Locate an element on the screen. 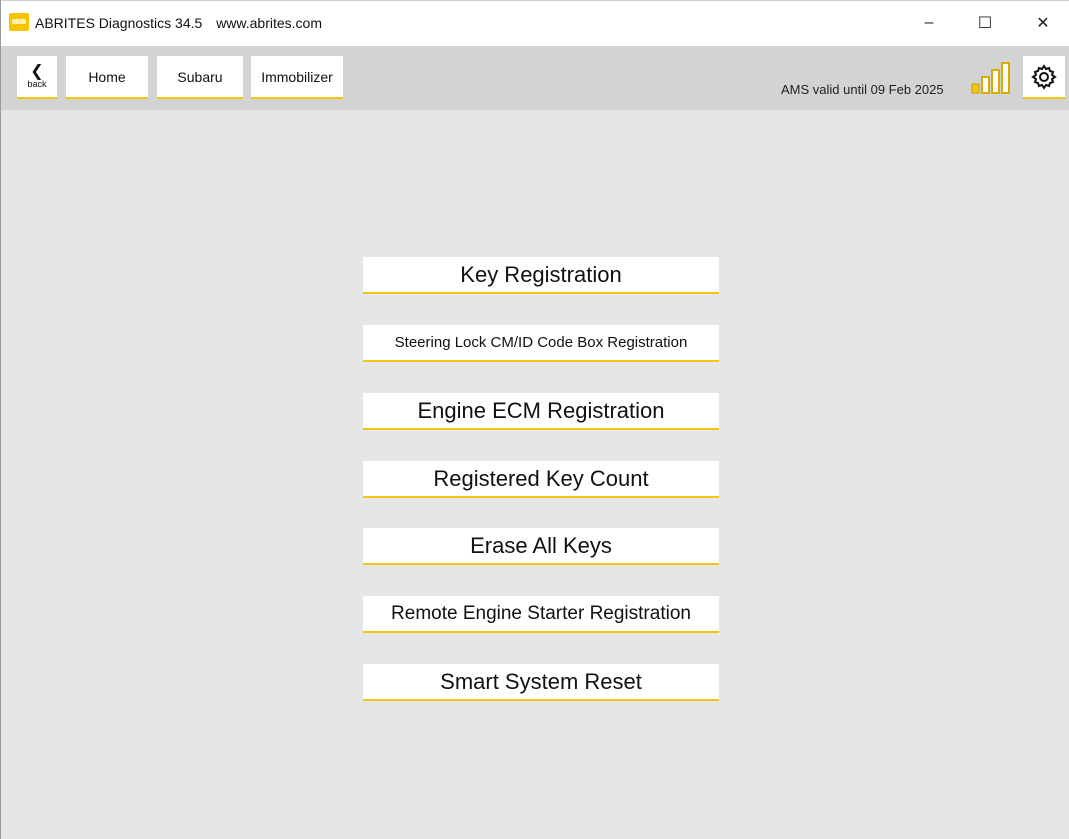  app-name: ABRITES Diagnostics 34.5 is located at coordinates (119, 23).